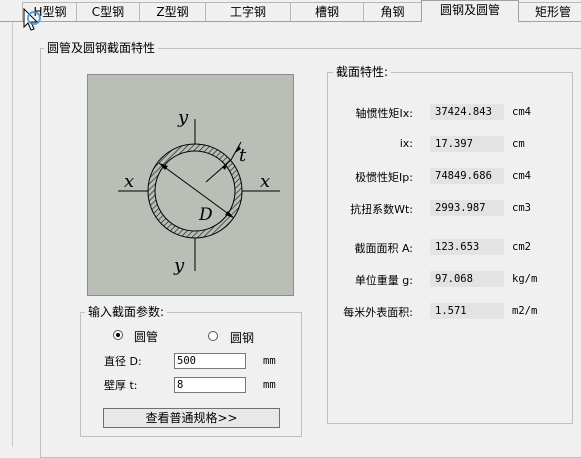 This screenshot has width=581, height=458. Describe the element at coordinates (118, 335) in the screenshot. I see `radio-pipe` at that location.